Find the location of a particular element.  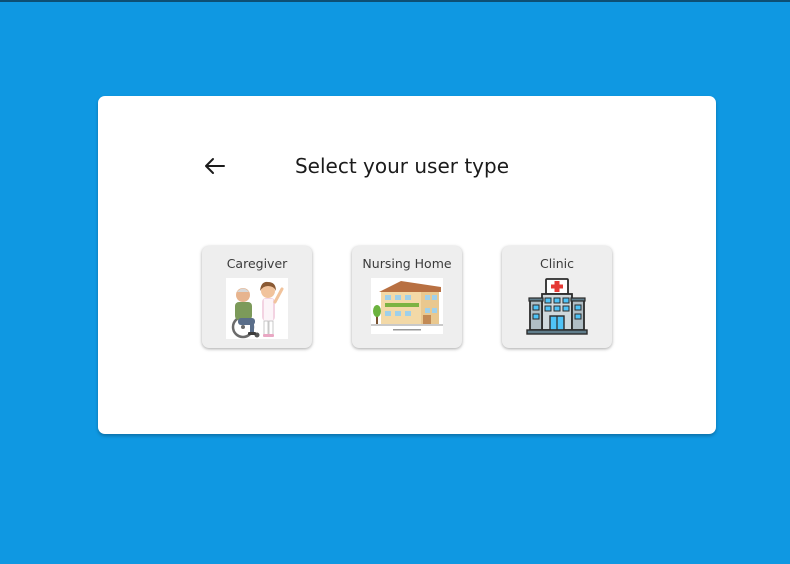

nursing-home-building-illustration is located at coordinates (407, 306).